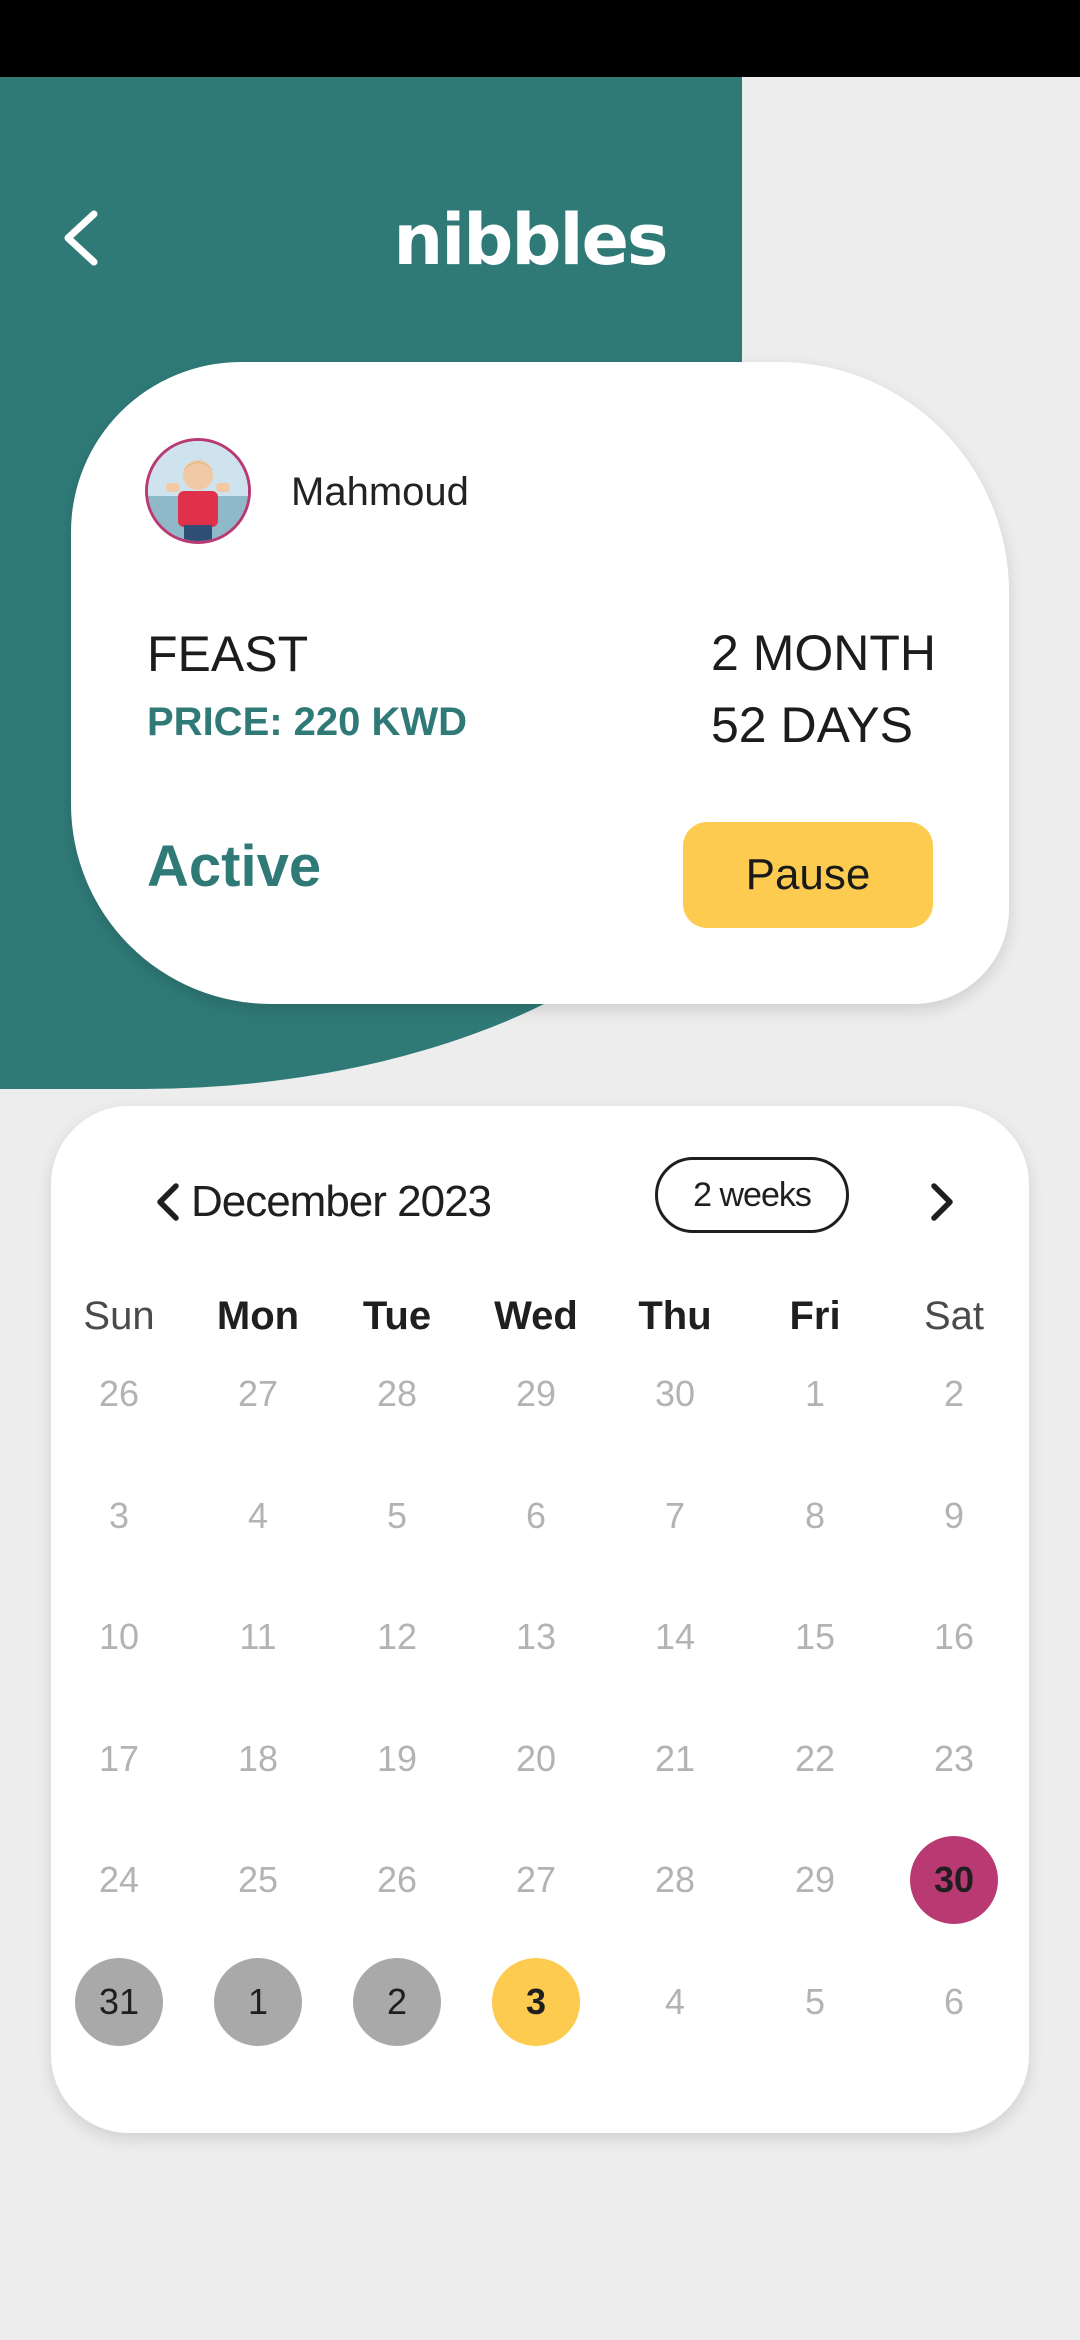  Describe the element at coordinates (675, 1316) in the screenshot. I see `weekday-thu: Thu` at that location.